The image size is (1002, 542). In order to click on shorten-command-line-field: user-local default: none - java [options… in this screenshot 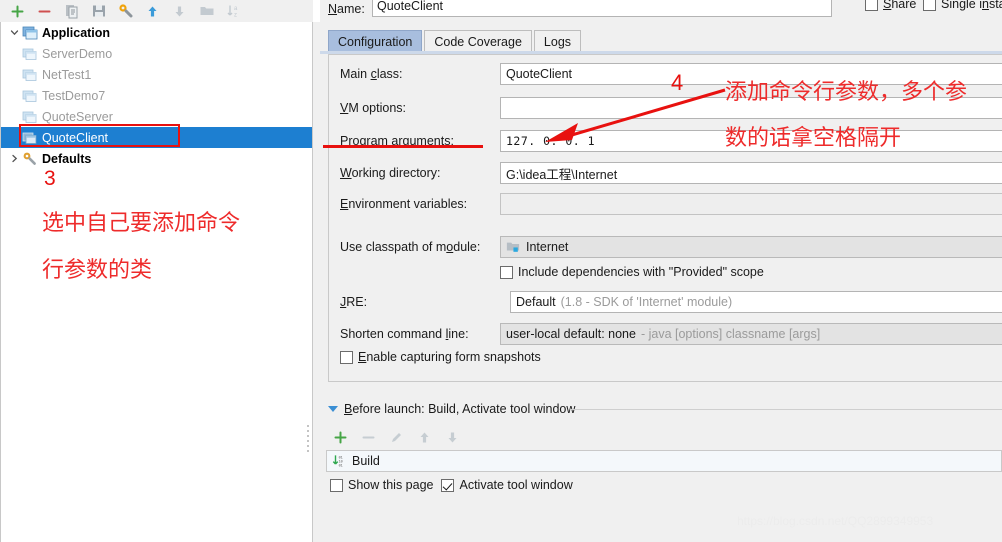, I will do `click(751, 334)`.